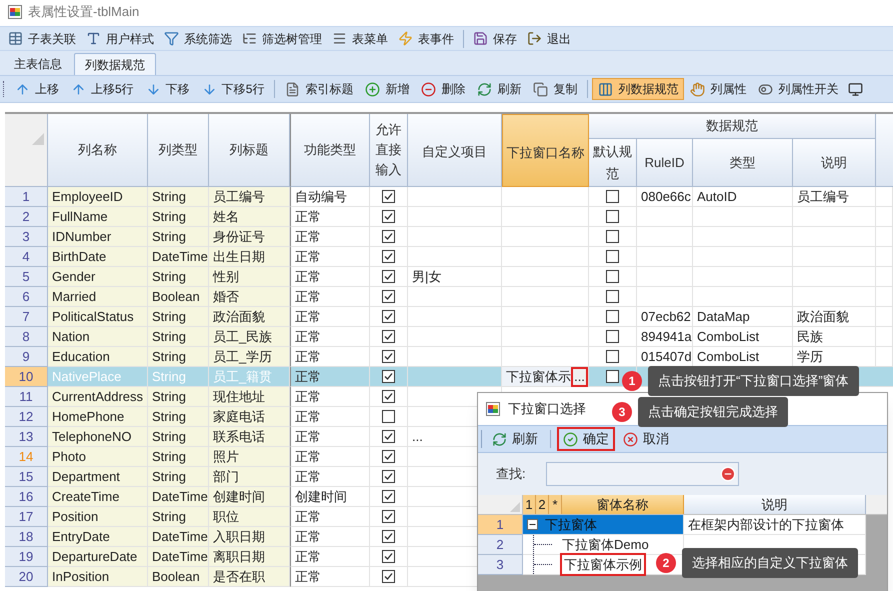  Describe the element at coordinates (623, 504) in the screenshot. I see `column-header: 窗体名称` at that location.